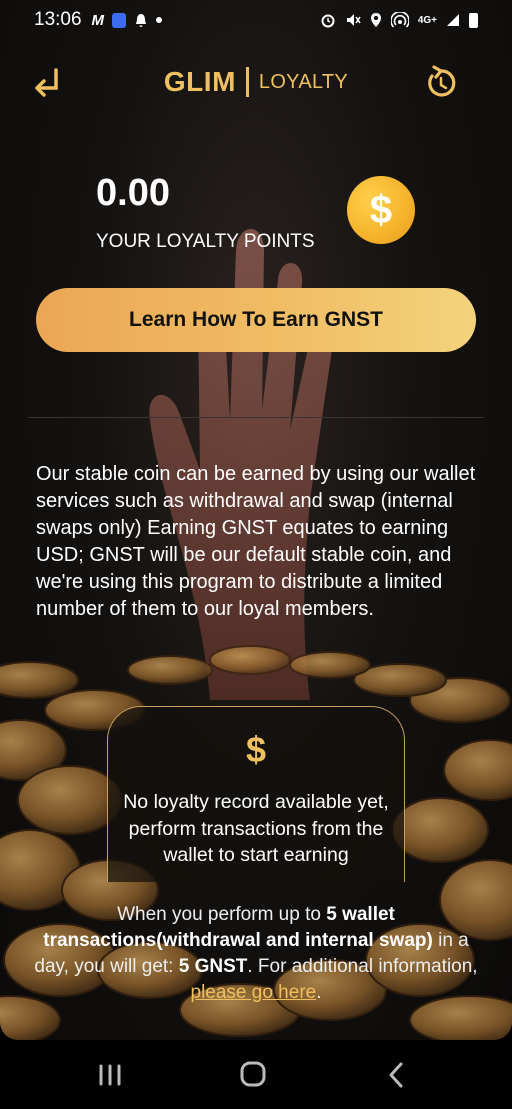 The image size is (512, 1109). I want to click on location-icon, so click(375, 20).